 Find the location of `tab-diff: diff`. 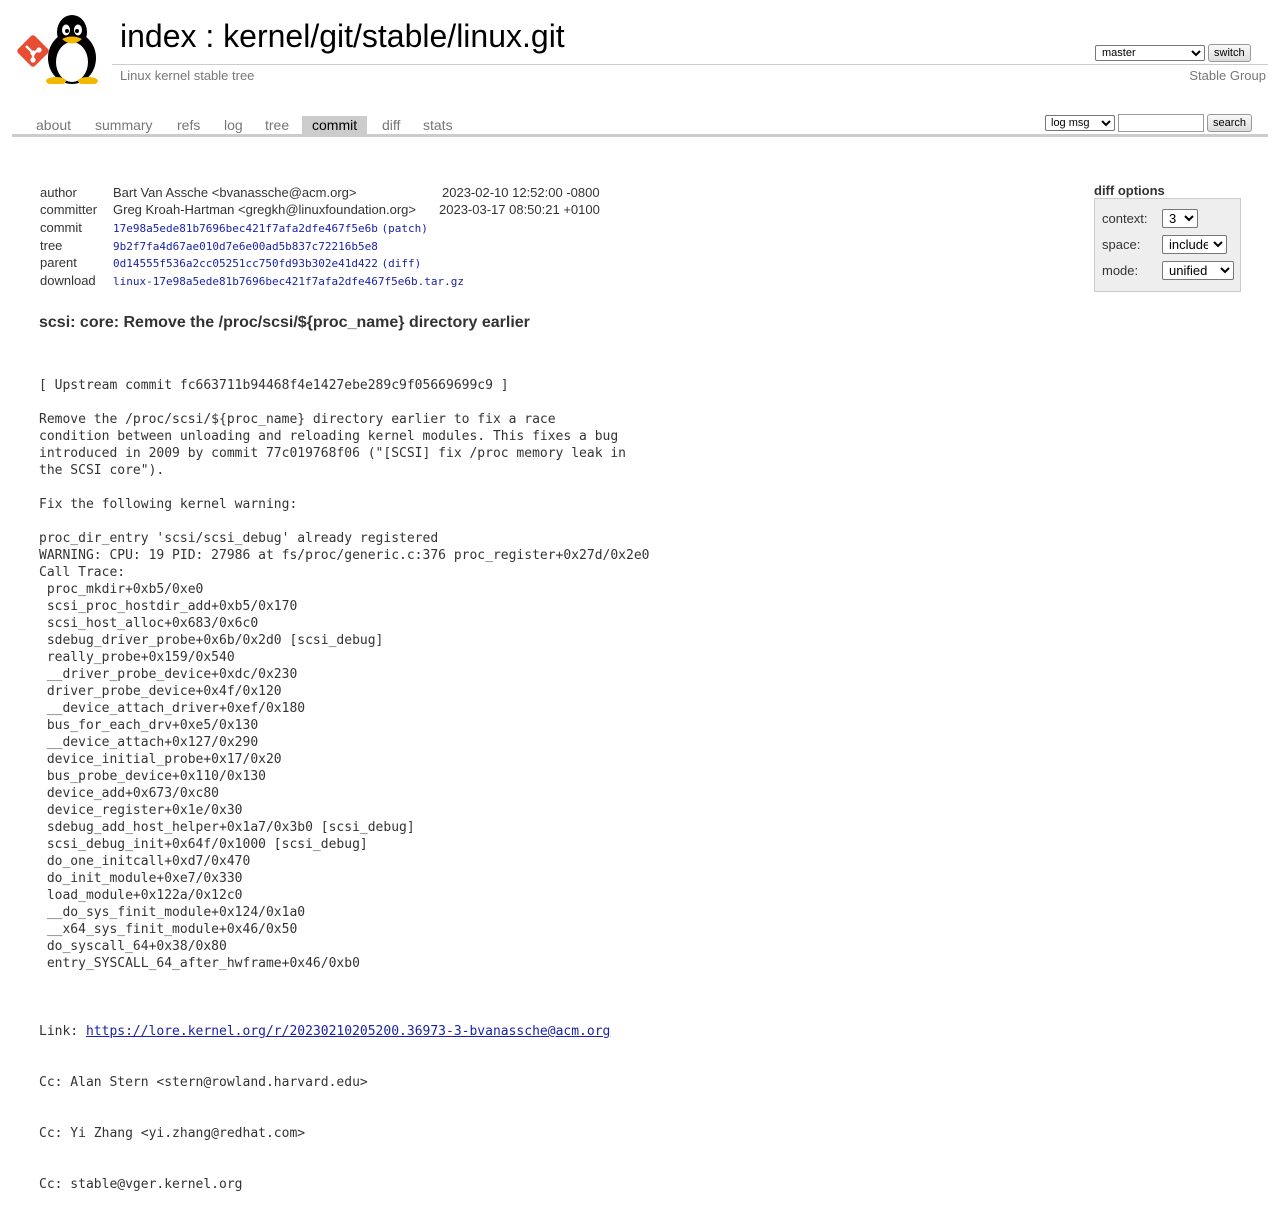

tab-diff: diff is located at coordinates (391, 125).